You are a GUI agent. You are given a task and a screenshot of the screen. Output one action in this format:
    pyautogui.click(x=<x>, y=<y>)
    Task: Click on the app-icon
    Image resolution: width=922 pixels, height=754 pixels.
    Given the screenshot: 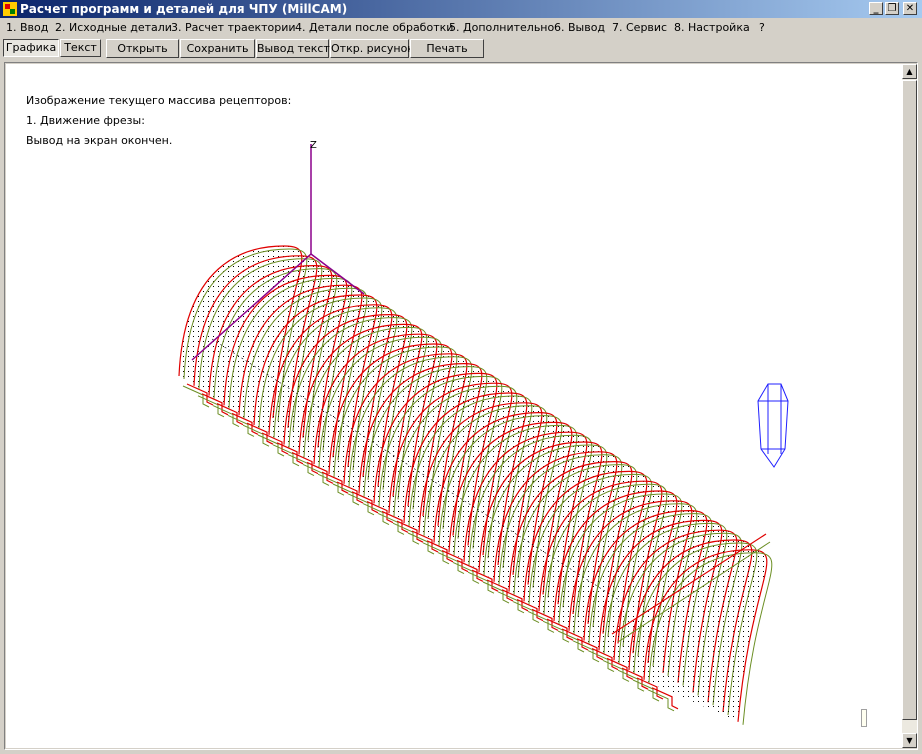 What is the action you would take?
    pyautogui.click(x=10, y=9)
    